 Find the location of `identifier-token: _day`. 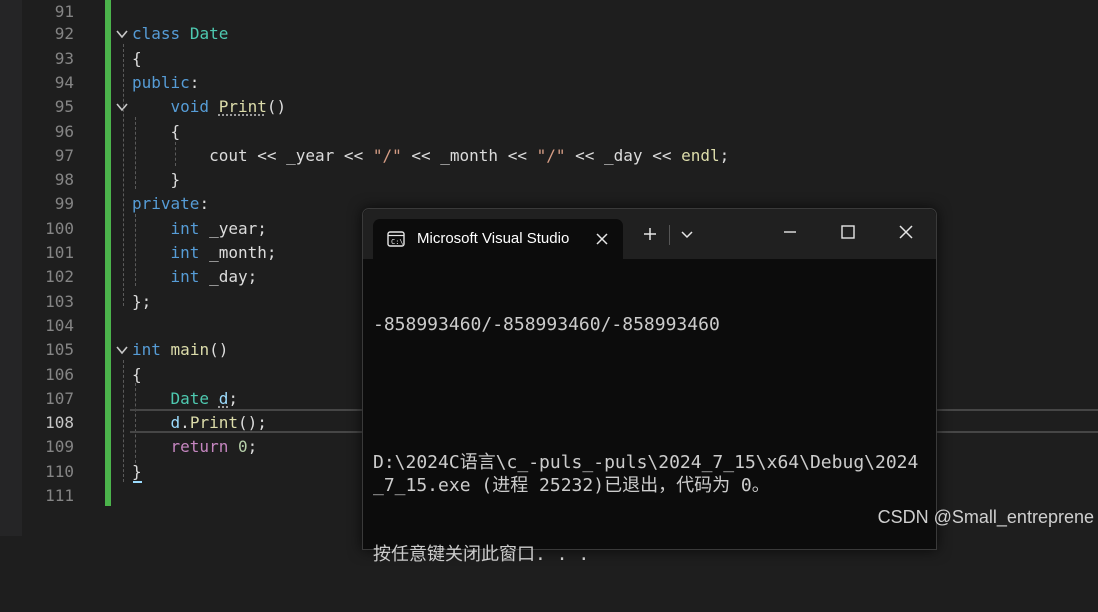

identifier-token: _day is located at coordinates (623, 155).